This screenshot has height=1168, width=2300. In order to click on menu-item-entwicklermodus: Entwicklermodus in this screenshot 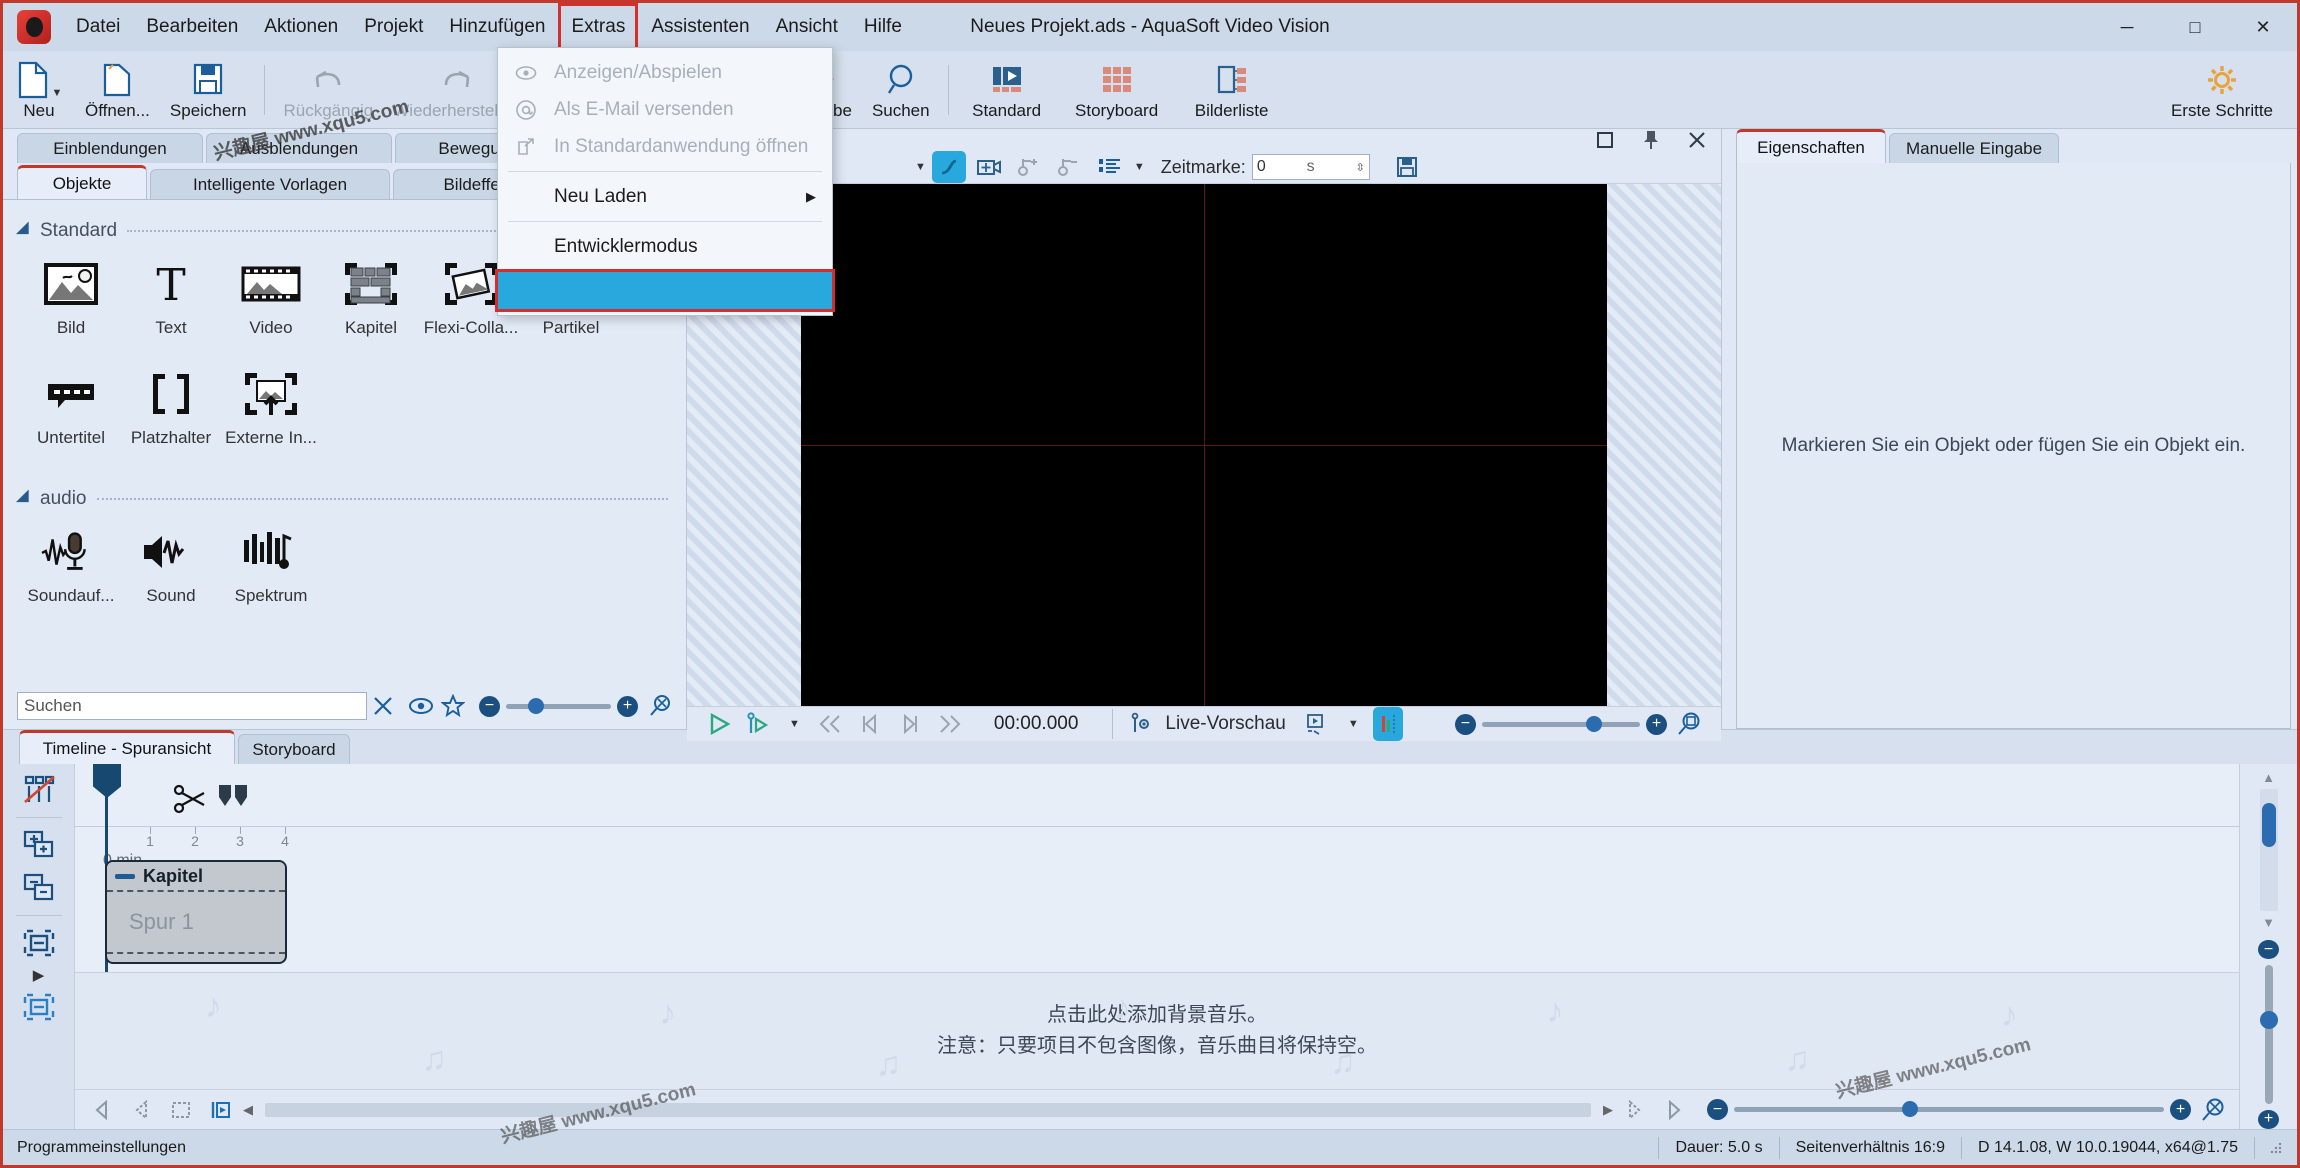, I will do `click(665, 246)`.